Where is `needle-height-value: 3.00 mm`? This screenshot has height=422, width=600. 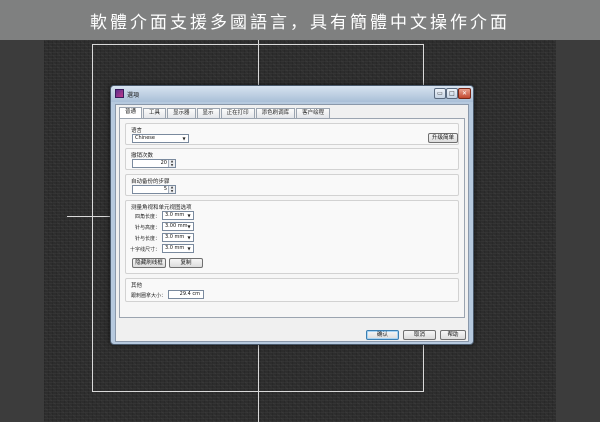 needle-height-value: 3.00 mm is located at coordinates (176, 226).